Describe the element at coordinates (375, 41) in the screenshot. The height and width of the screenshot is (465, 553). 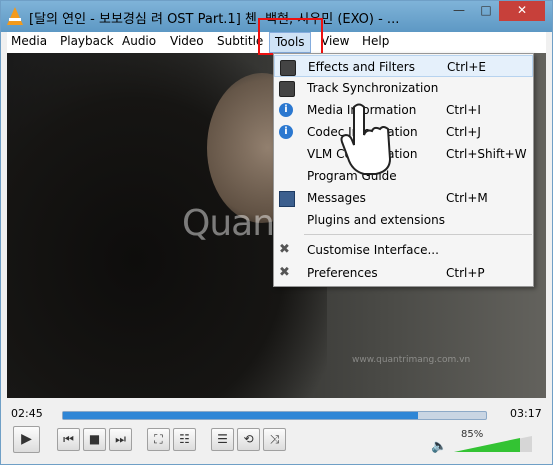
I see `menu-help: Help` at that location.